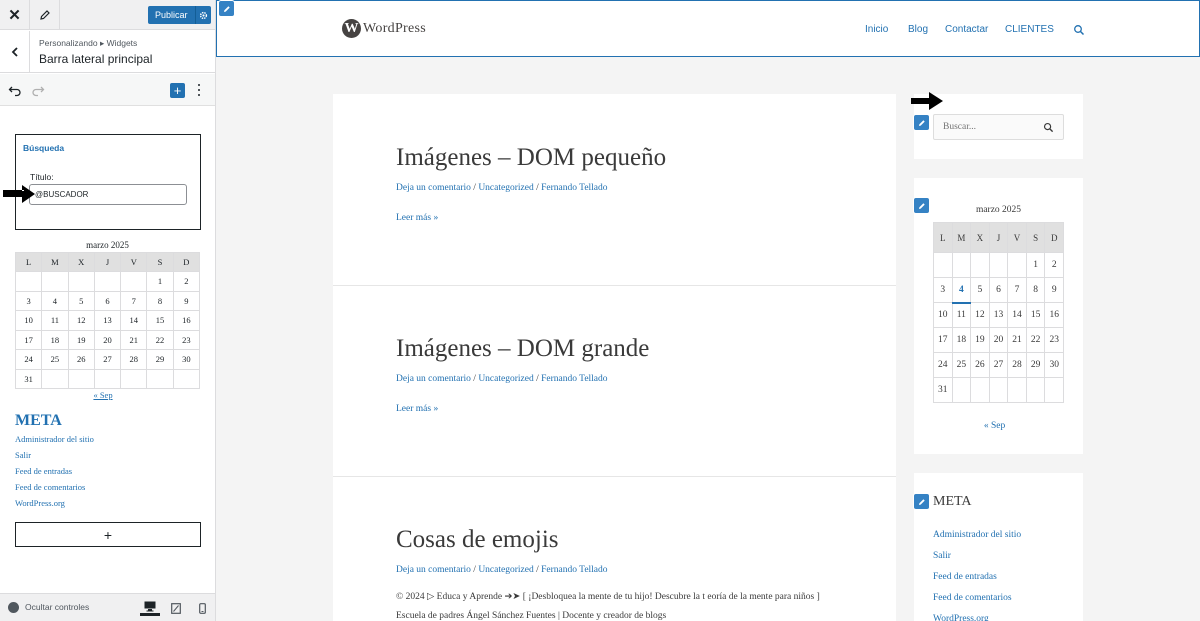 This screenshot has height=621, width=1200. Describe the element at coordinates (108, 534) in the screenshot. I see `add-block-button: +` at that location.